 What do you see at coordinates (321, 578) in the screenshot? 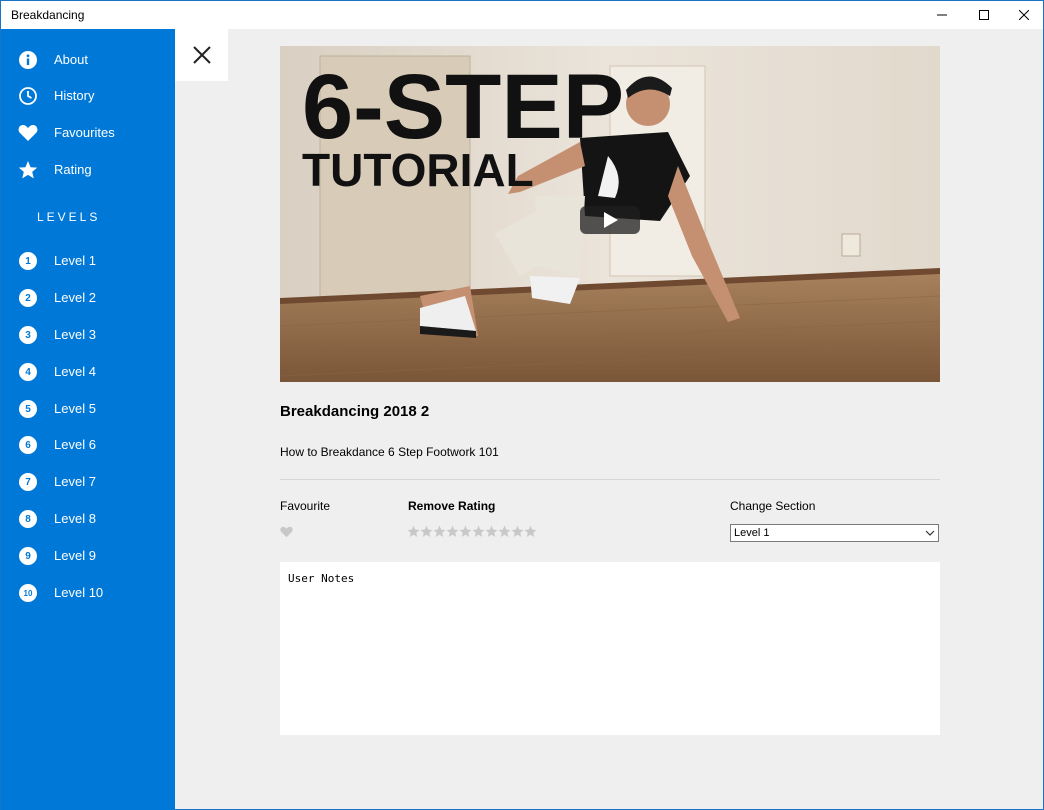
I see `user-notes-placeholder: User Notes` at bounding box center [321, 578].